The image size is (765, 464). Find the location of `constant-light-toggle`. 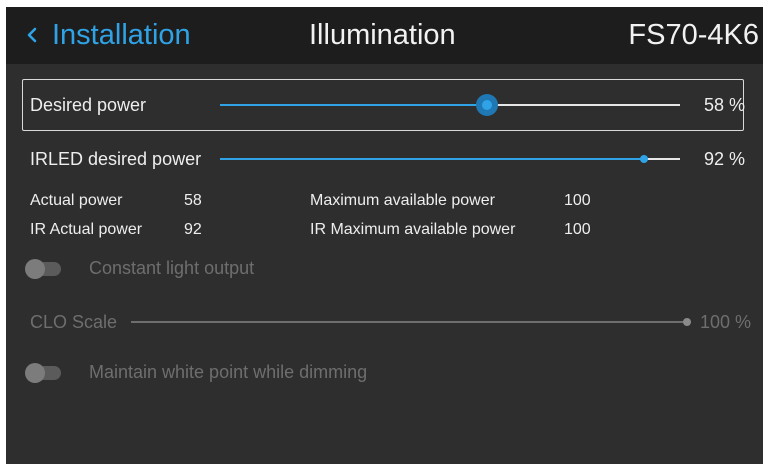

constant-light-toggle is located at coordinates (43, 269).